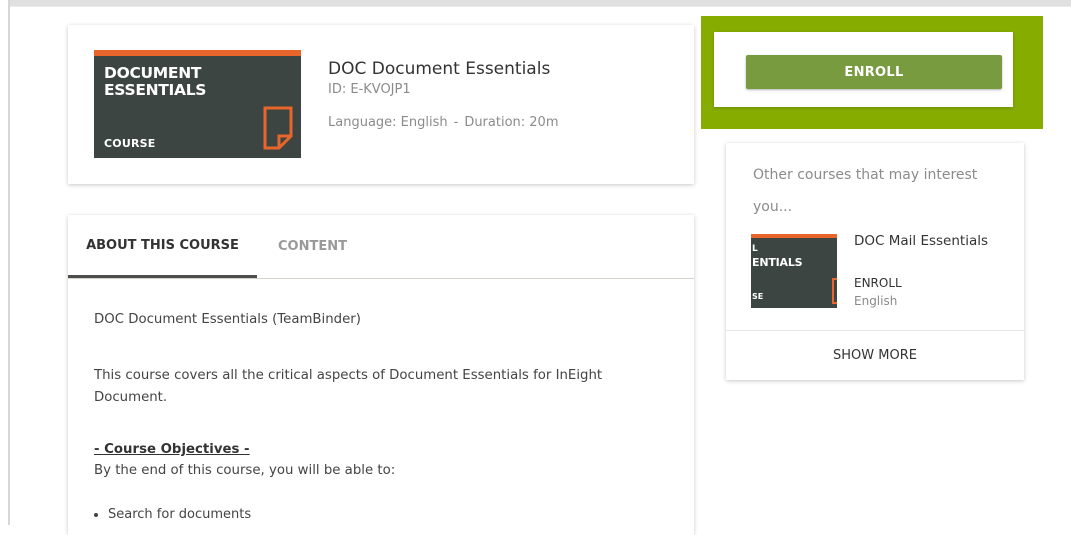 The width and height of the screenshot is (1071, 535). Describe the element at coordinates (197, 104) in the screenshot. I see `course-thumbnail: DOCUMENT ESSENTIALS COURSE` at that location.